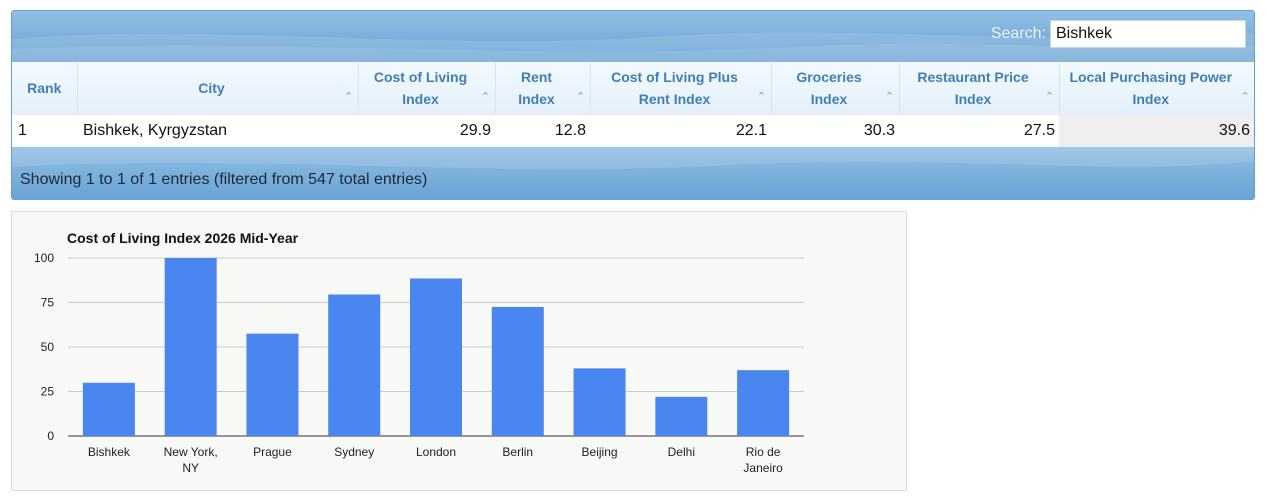 This screenshot has width=1266, height=500. I want to click on column-header-groceries-index: Groceries Index ‸, so click(835, 88).